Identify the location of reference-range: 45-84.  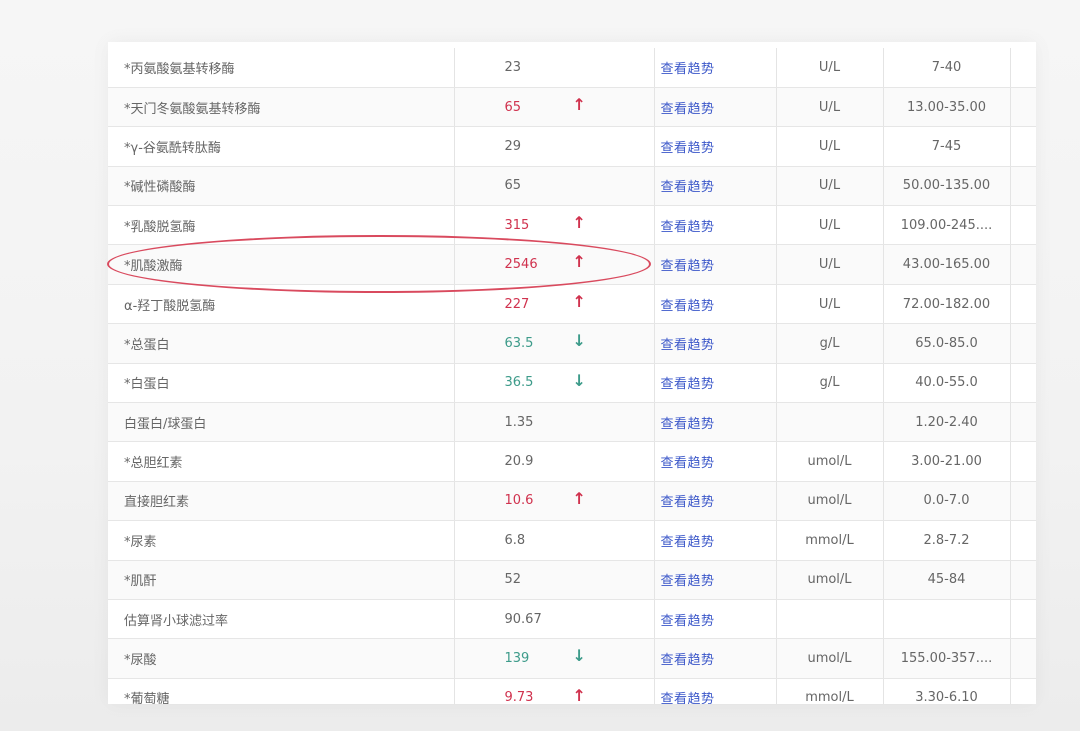
(947, 580).